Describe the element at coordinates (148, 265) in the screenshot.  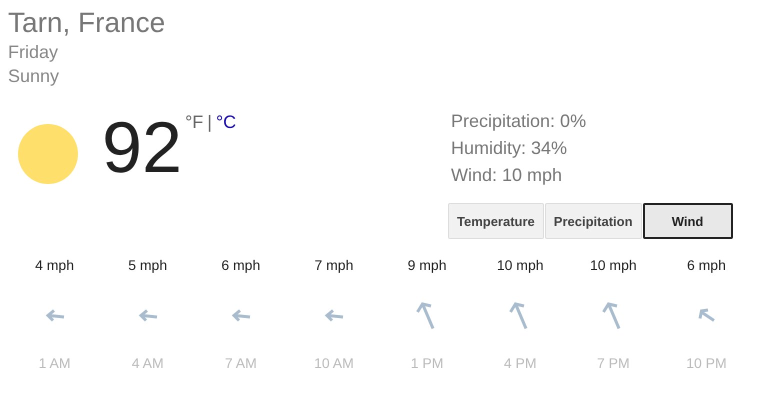
I see `wind-speed: 5 mph` at that location.